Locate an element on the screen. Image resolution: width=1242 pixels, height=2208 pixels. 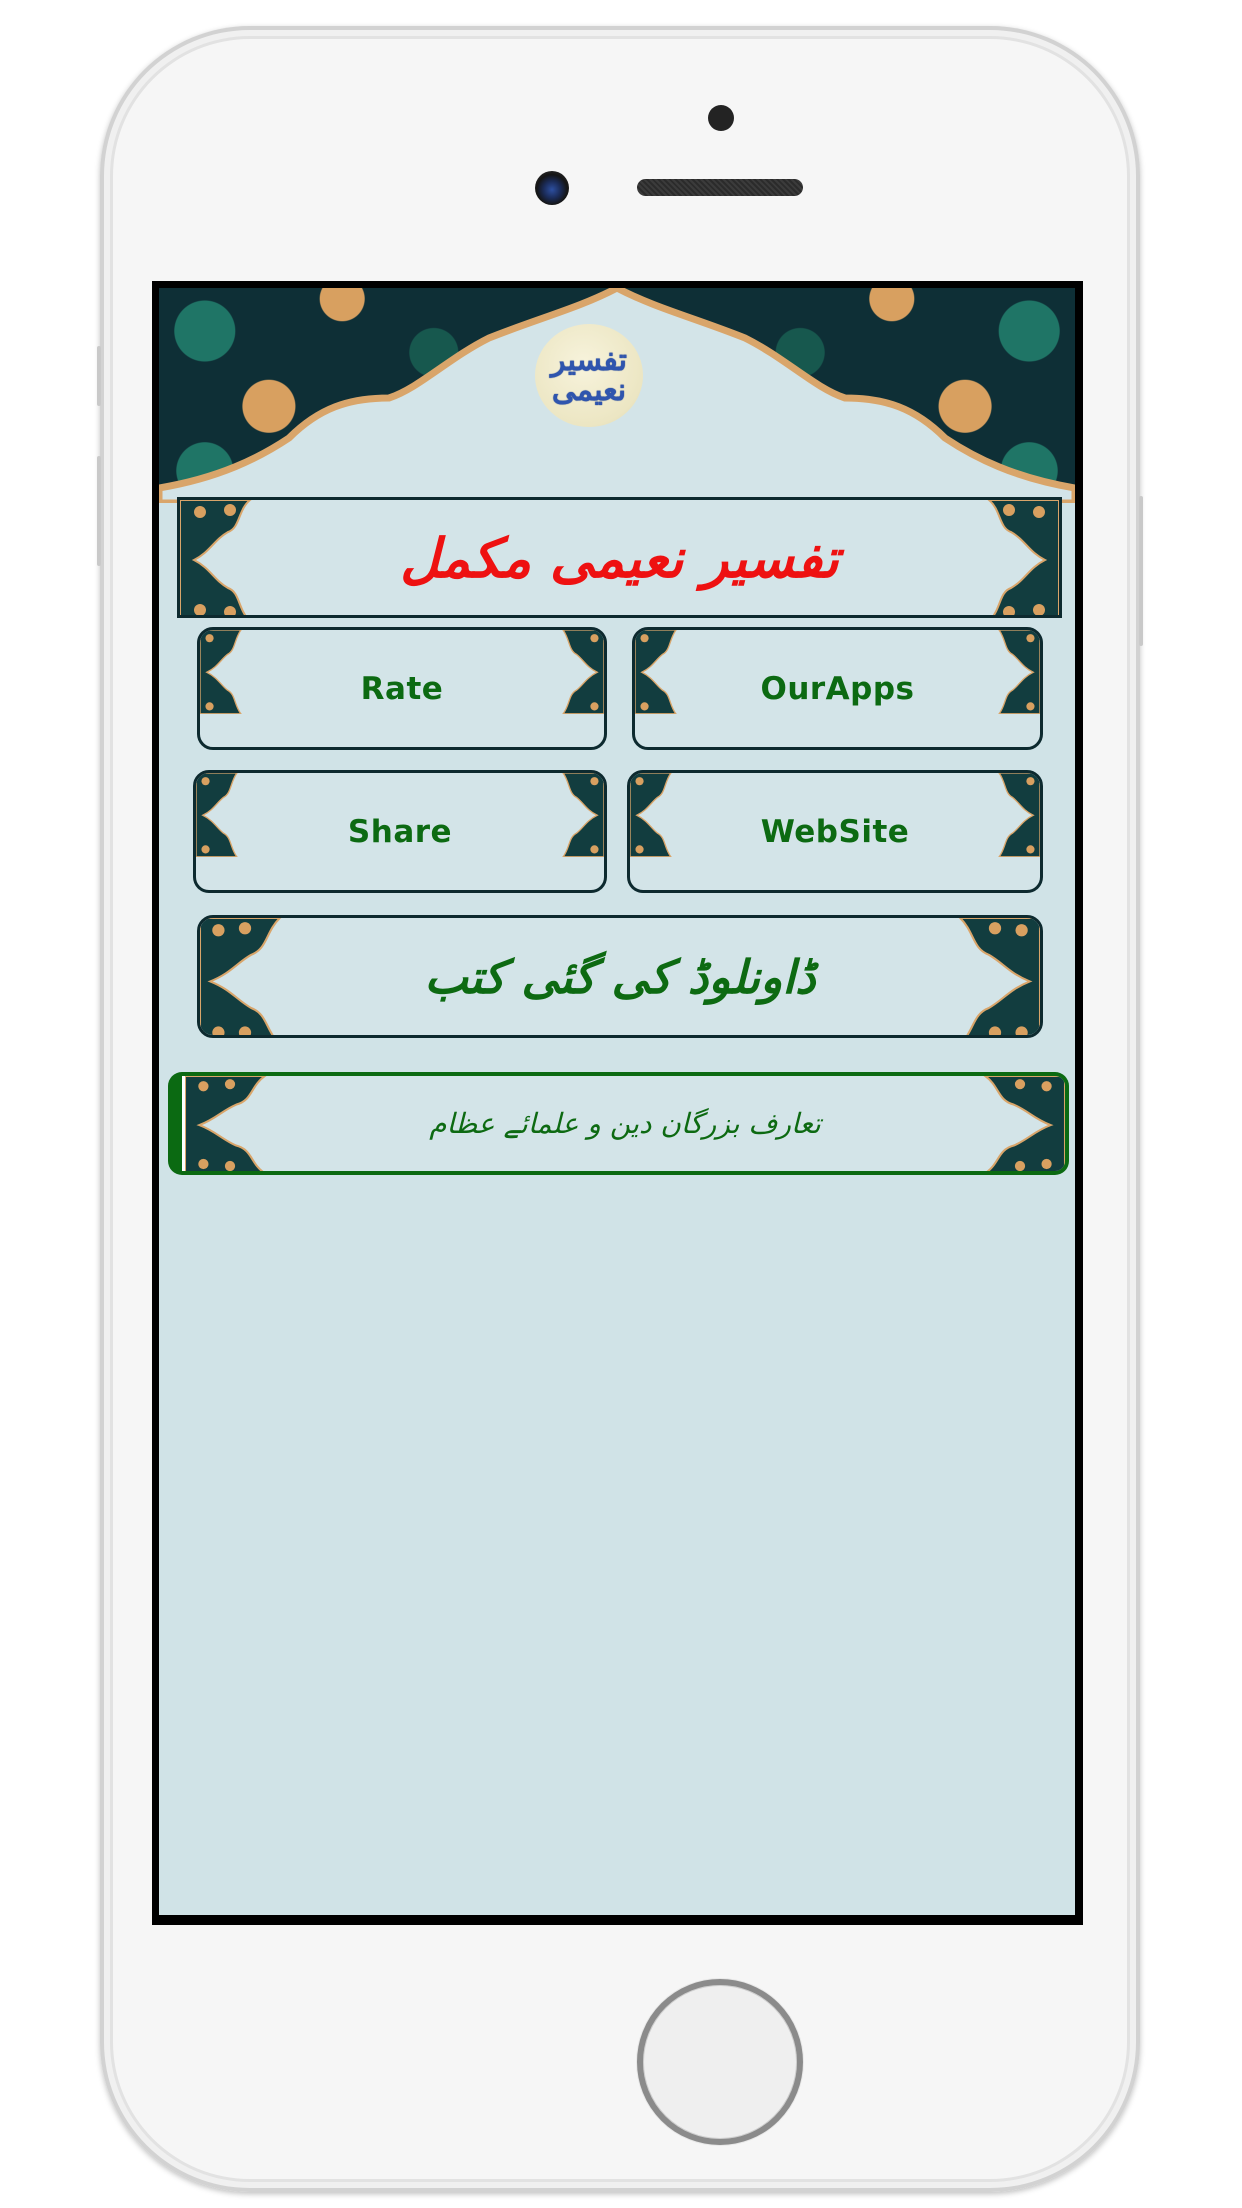
share-button: Share is located at coordinates (400, 831).